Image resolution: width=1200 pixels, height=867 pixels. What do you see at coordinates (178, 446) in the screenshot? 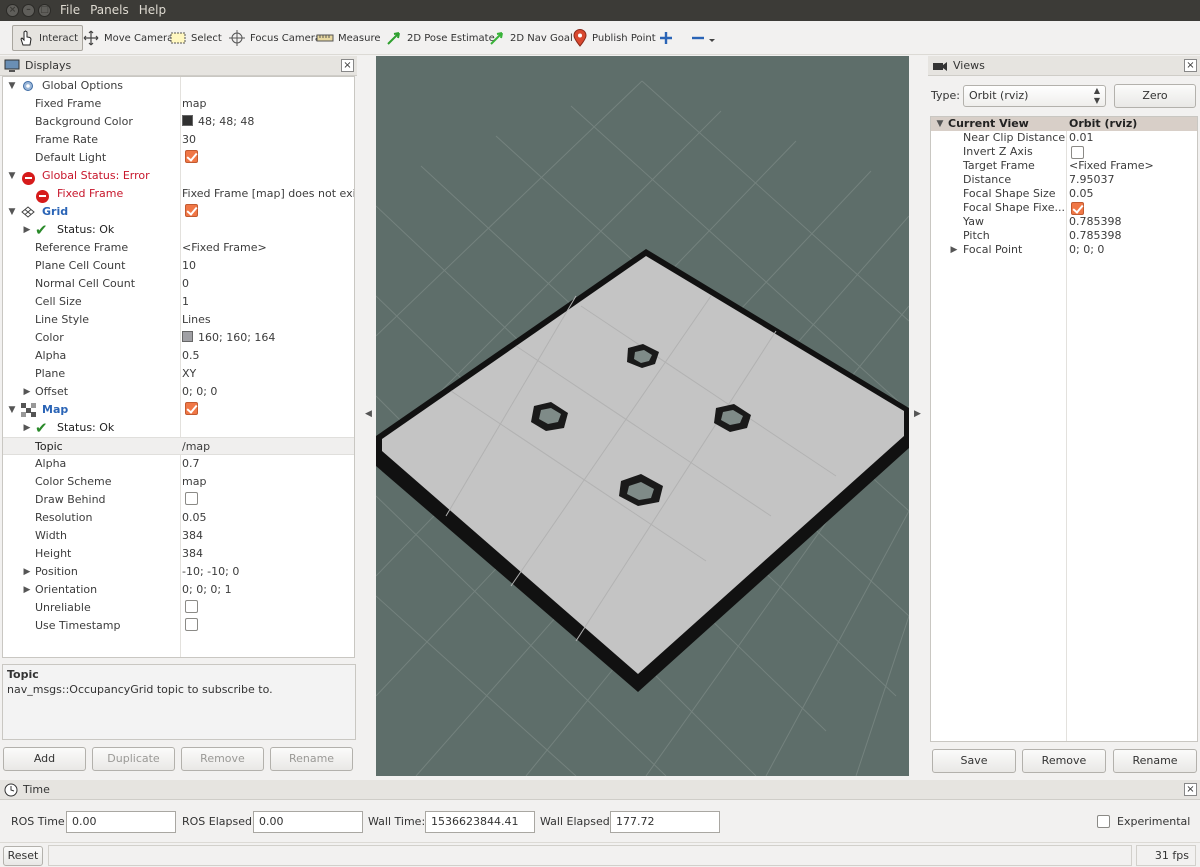
I see `tree-row-topic: Topic /map` at bounding box center [178, 446].